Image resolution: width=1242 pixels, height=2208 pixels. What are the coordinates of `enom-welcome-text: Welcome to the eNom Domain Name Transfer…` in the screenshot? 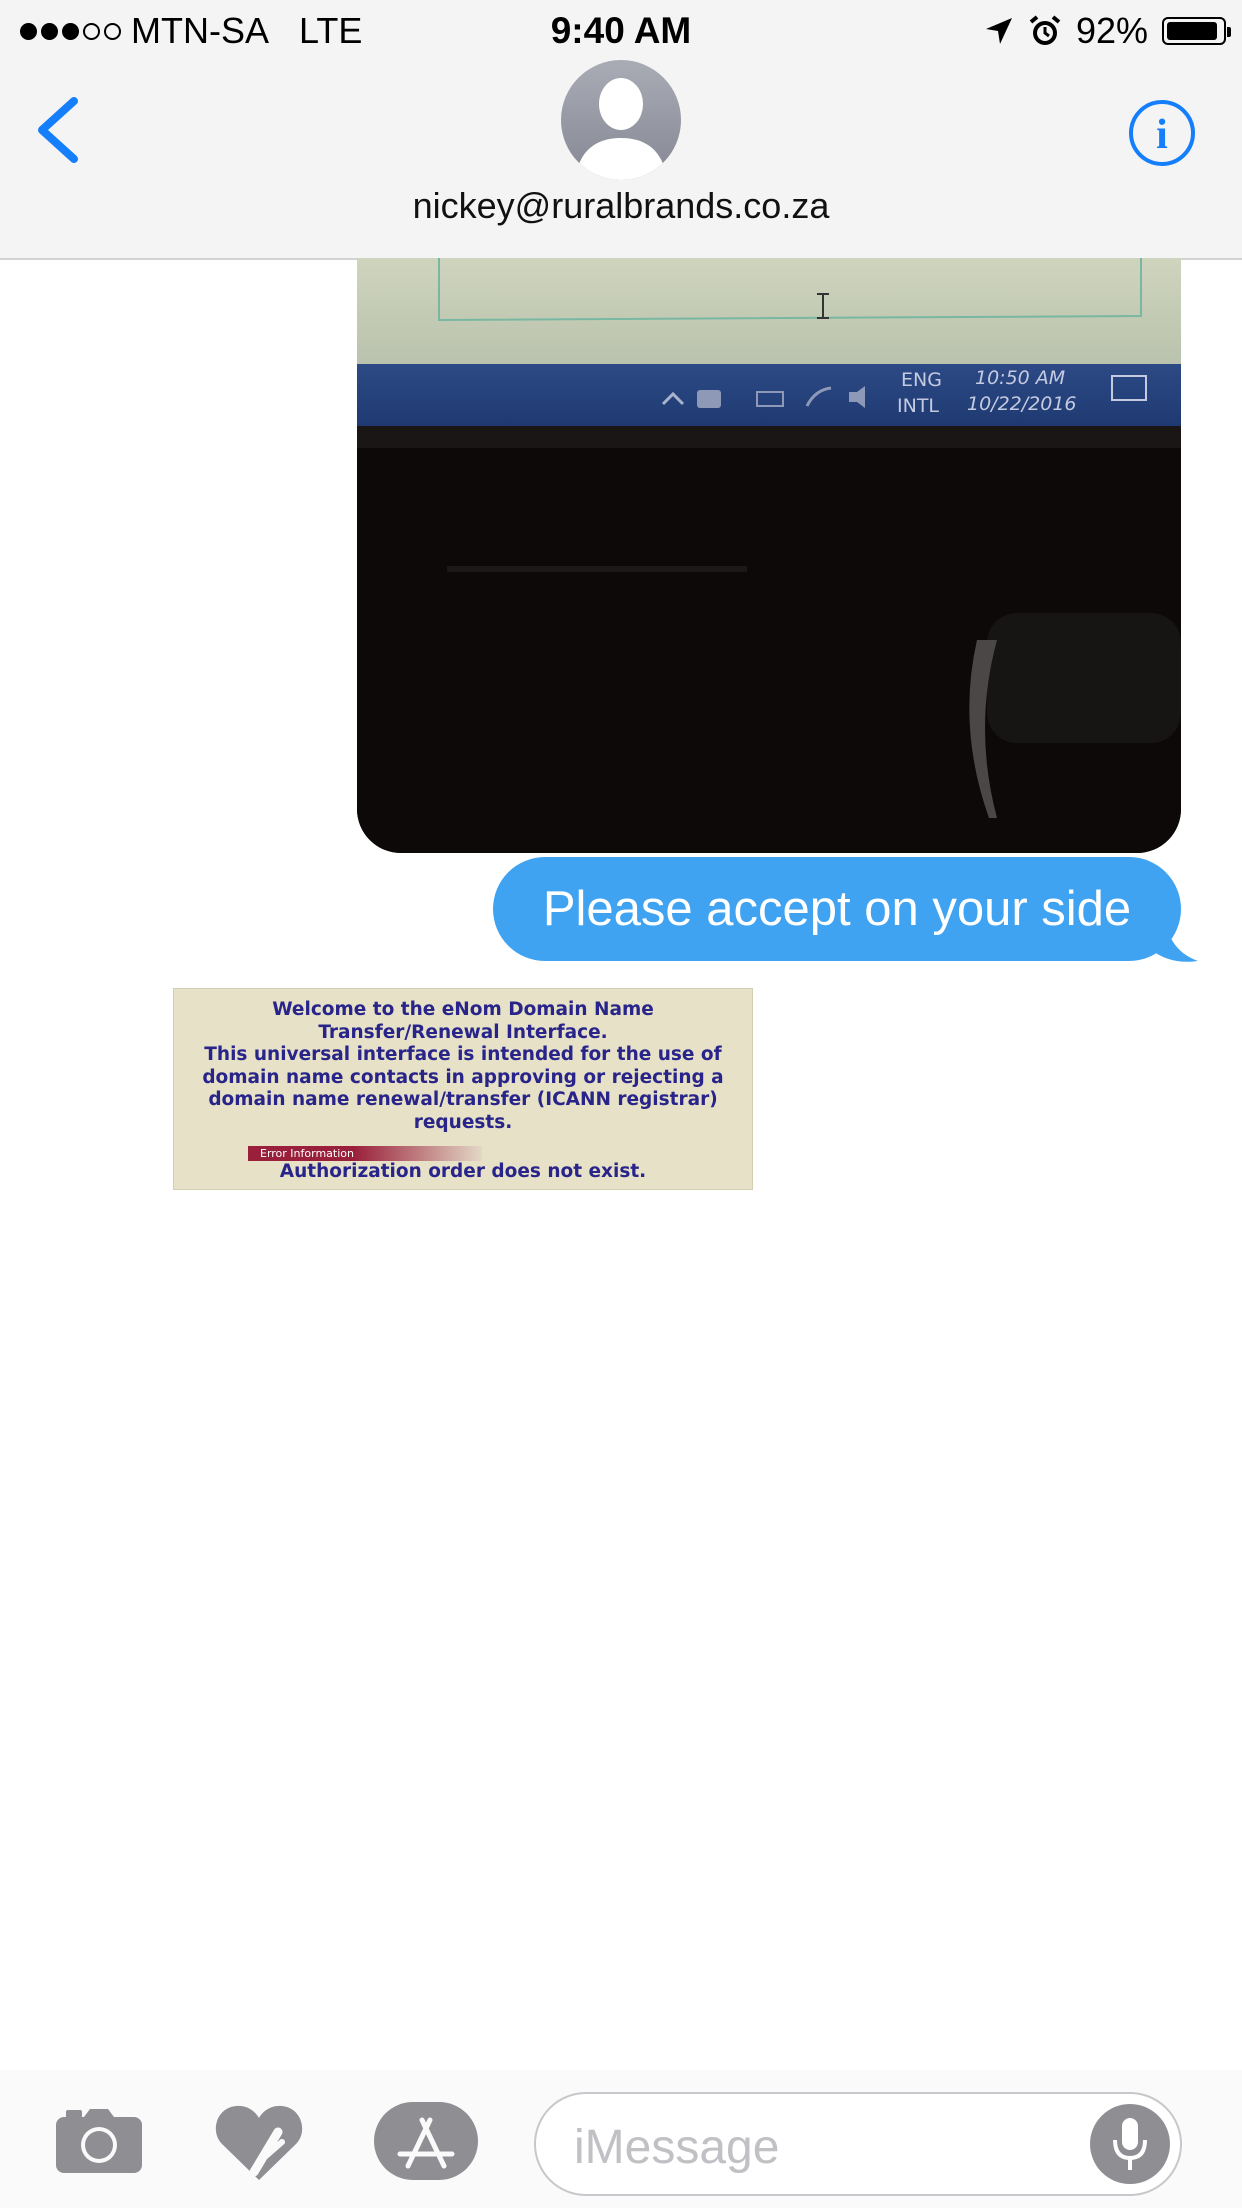 It's located at (463, 1066).